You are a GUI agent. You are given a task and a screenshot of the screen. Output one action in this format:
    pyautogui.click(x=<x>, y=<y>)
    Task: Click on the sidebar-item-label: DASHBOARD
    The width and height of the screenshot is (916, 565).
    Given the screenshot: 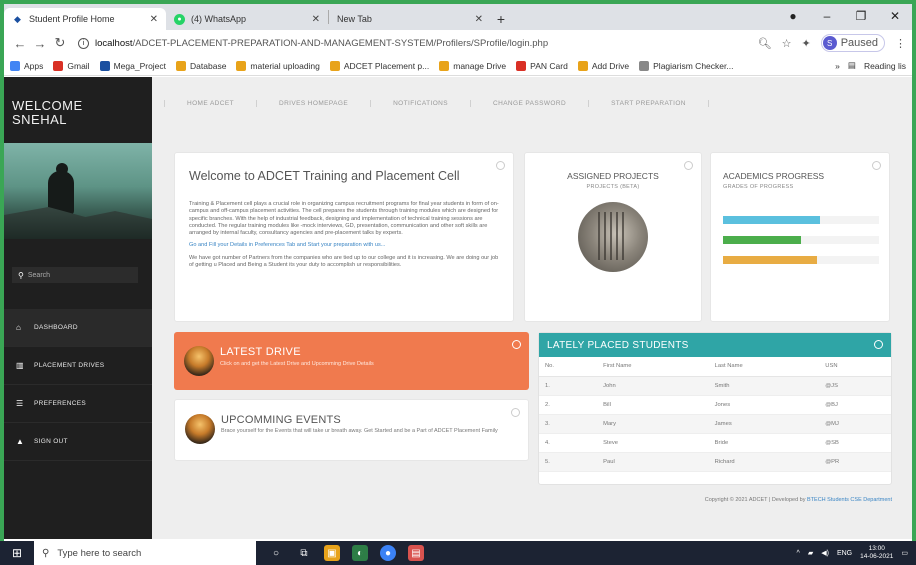 What is the action you would take?
    pyautogui.click(x=56, y=327)
    